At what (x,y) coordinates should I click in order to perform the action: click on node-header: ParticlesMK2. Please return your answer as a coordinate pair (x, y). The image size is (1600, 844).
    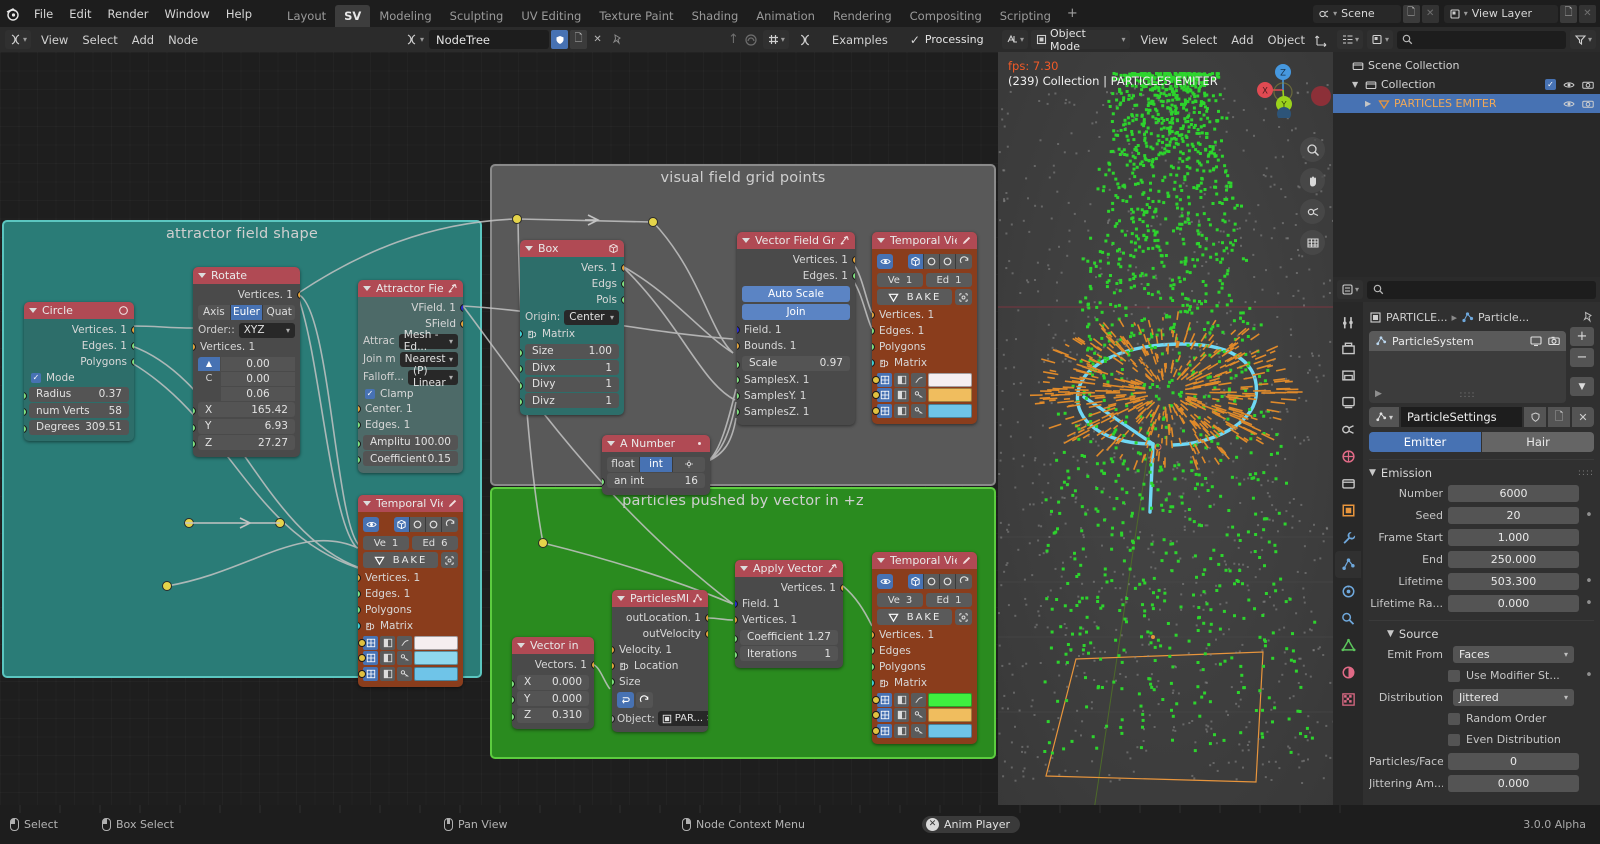
    Looking at the image, I should click on (660, 598).